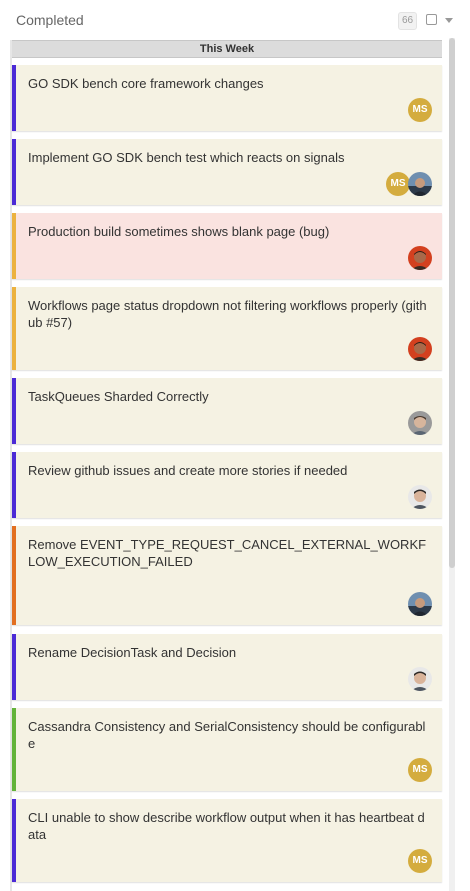 The width and height of the screenshot is (470, 891). What do you see at coordinates (449, 20) in the screenshot?
I see `chevron-down-icon` at bounding box center [449, 20].